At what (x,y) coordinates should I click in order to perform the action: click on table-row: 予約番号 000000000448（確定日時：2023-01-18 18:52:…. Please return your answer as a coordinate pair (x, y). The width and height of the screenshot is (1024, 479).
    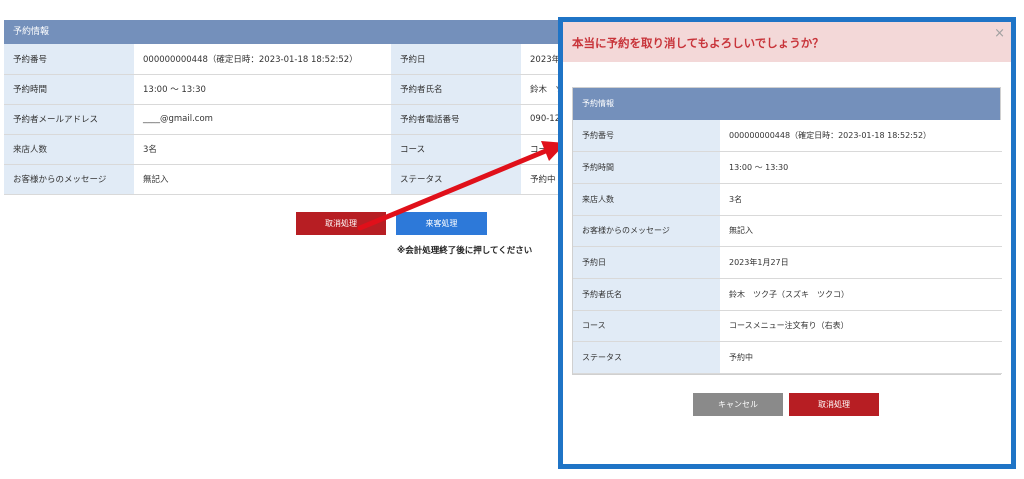
    Looking at the image, I should click on (787, 136).